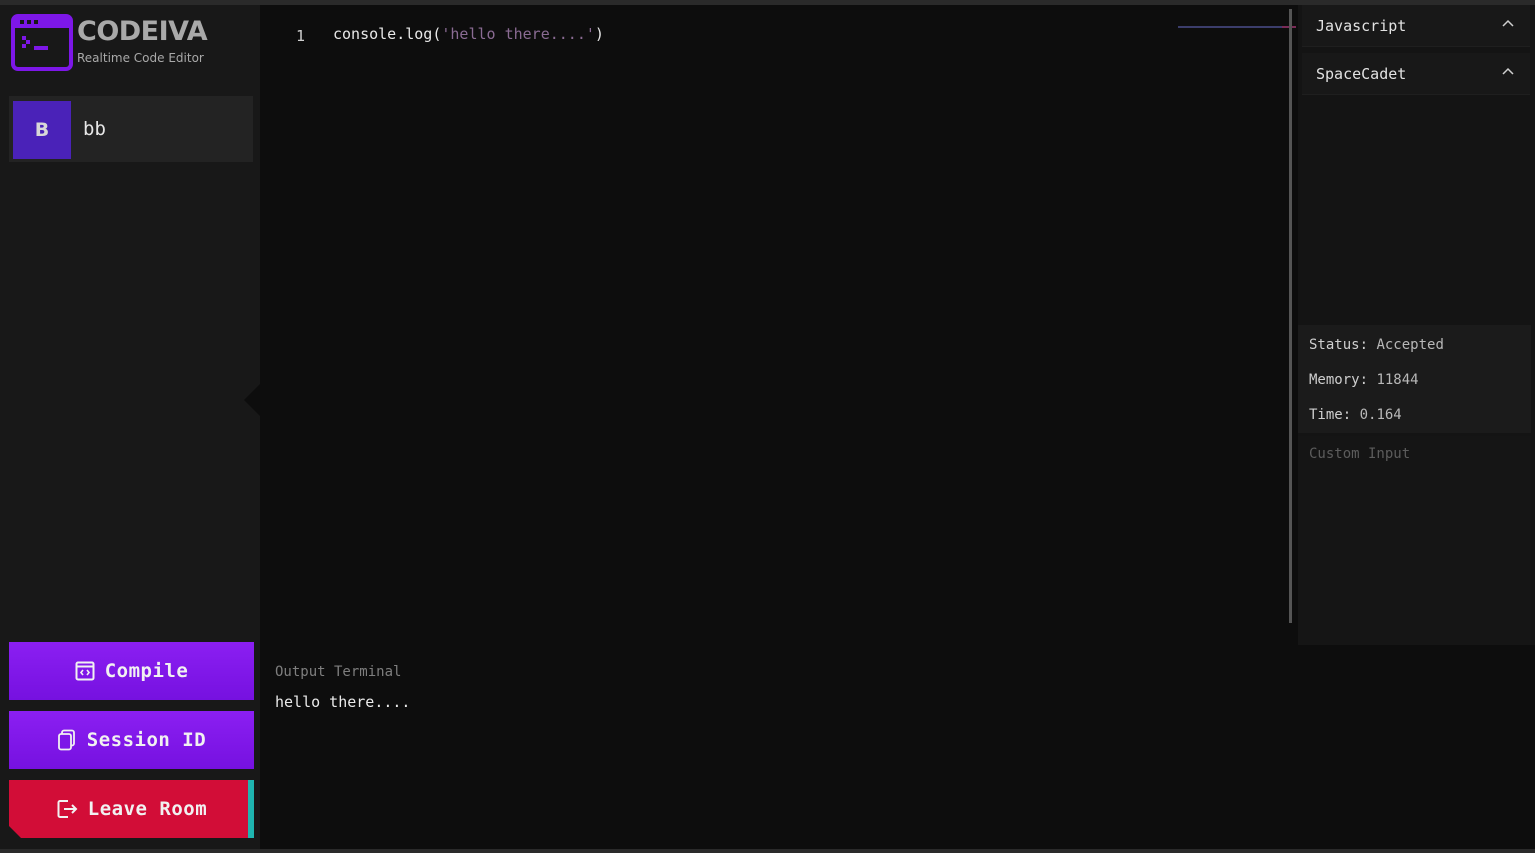  Describe the element at coordinates (338, 672) in the screenshot. I see `output-title: Output Terminal` at that location.